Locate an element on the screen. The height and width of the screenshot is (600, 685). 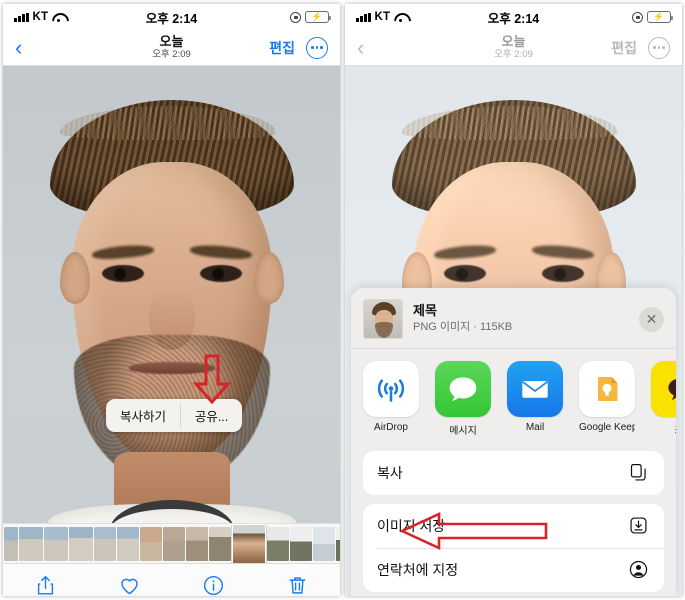
contact-person-icon is located at coordinates (638, 570).